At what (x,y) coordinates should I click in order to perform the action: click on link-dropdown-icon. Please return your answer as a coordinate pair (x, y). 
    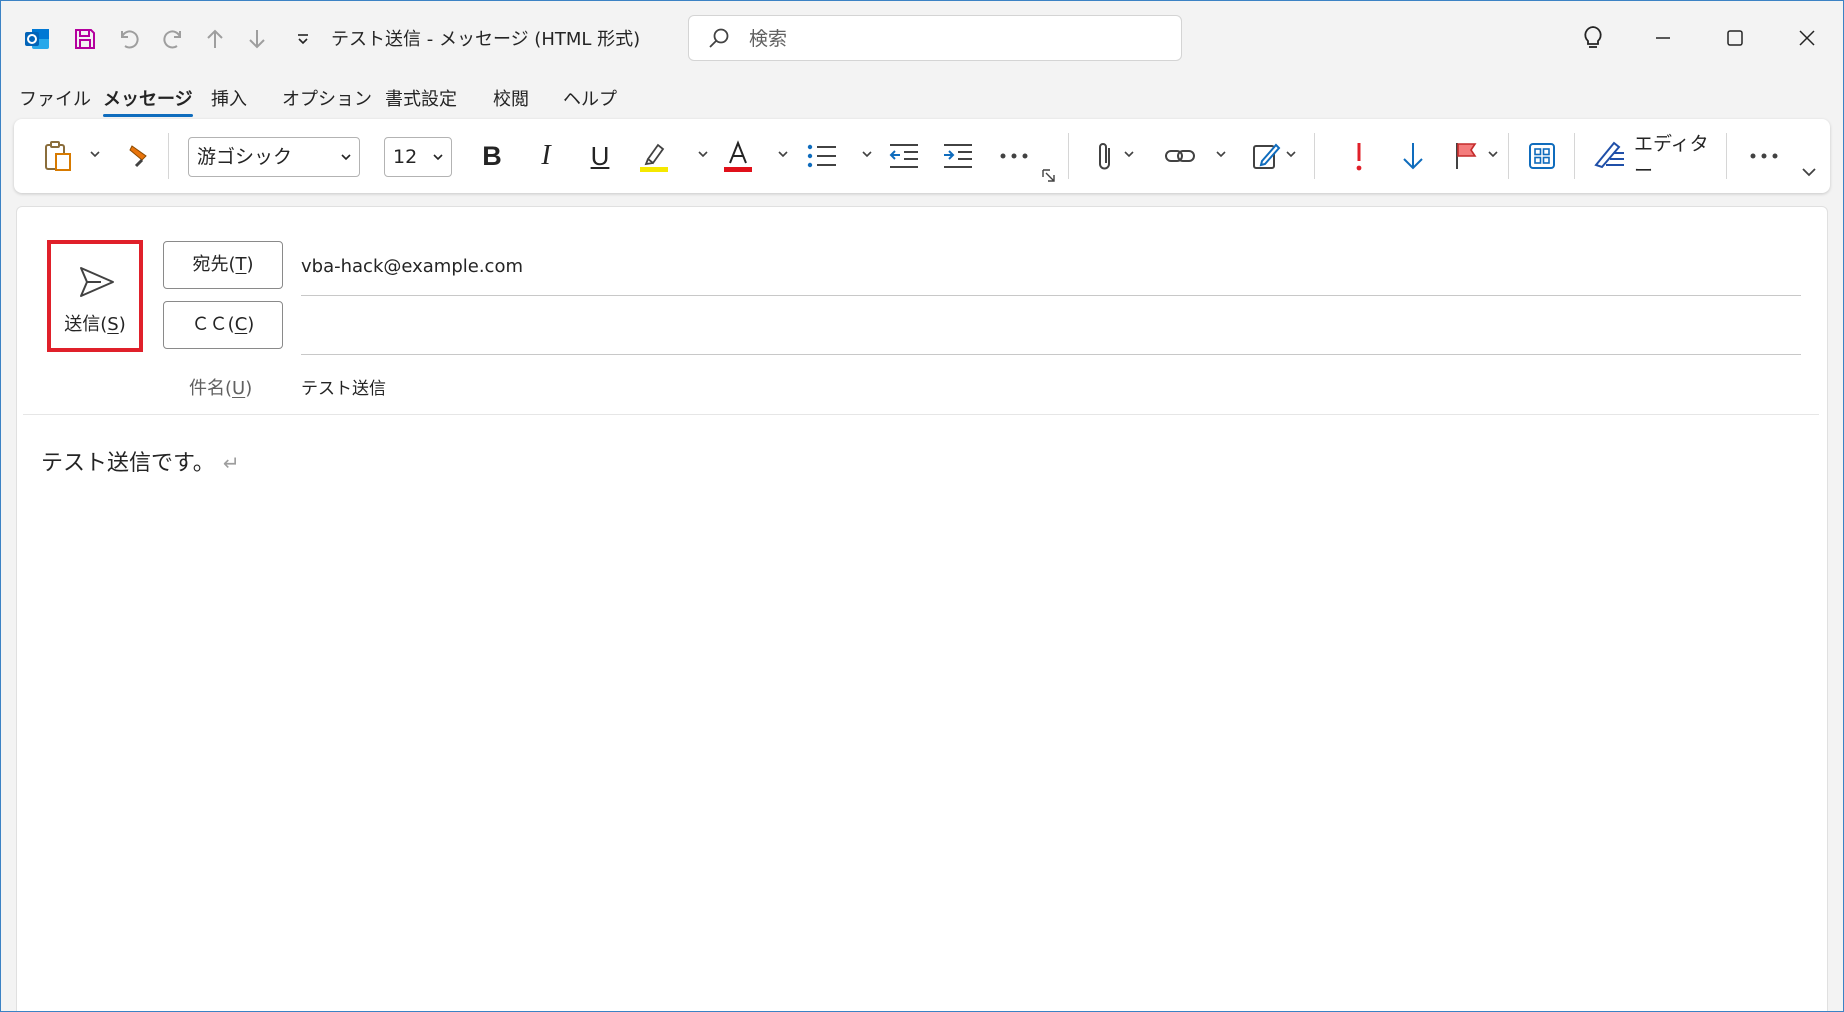
    Looking at the image, I should click on (1221, 154).